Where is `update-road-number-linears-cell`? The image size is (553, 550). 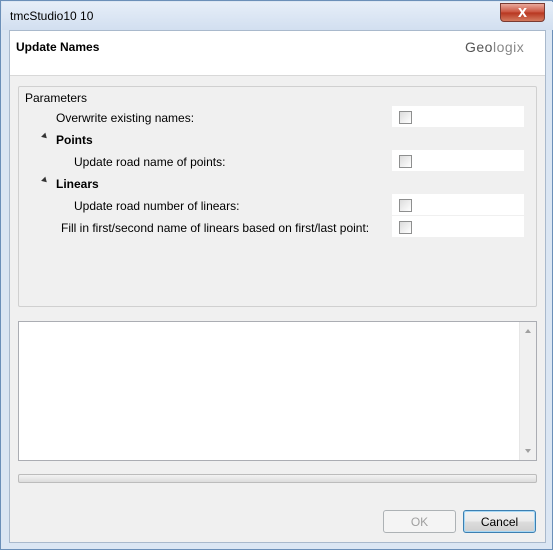
update-road-number-linears-cell is located at coordinates (458, 205).